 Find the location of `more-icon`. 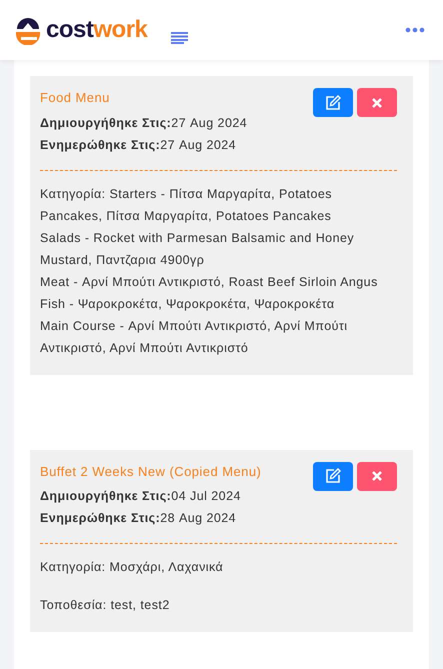

more-icon is located at coordinates (415, 30).